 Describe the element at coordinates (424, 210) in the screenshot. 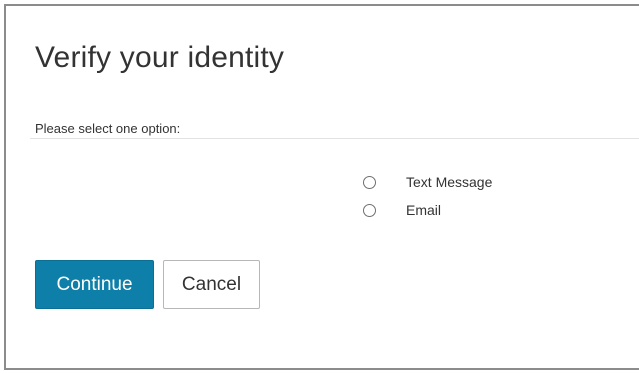

I see `option-label-email: Email` at that location.